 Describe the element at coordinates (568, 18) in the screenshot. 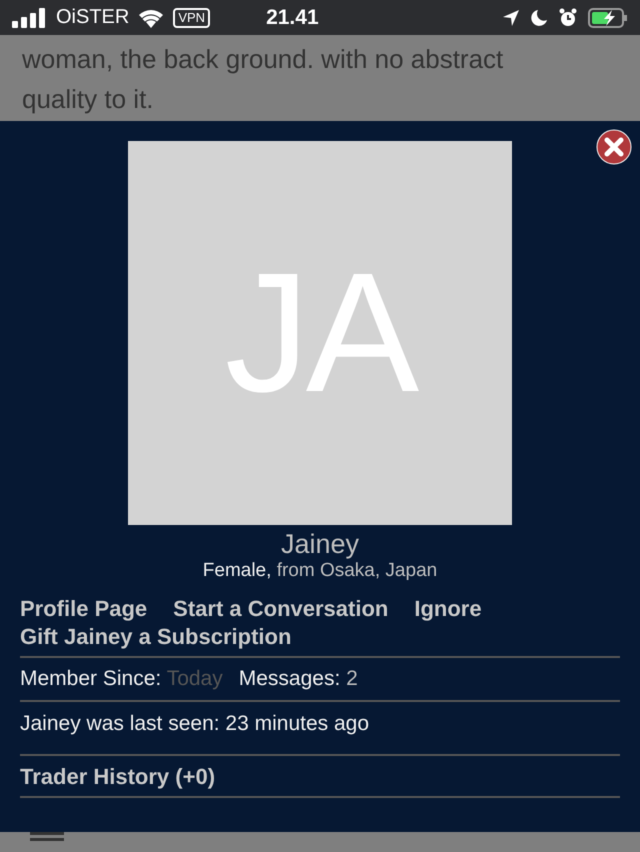

I see `alarm-clock-icon` at that location.